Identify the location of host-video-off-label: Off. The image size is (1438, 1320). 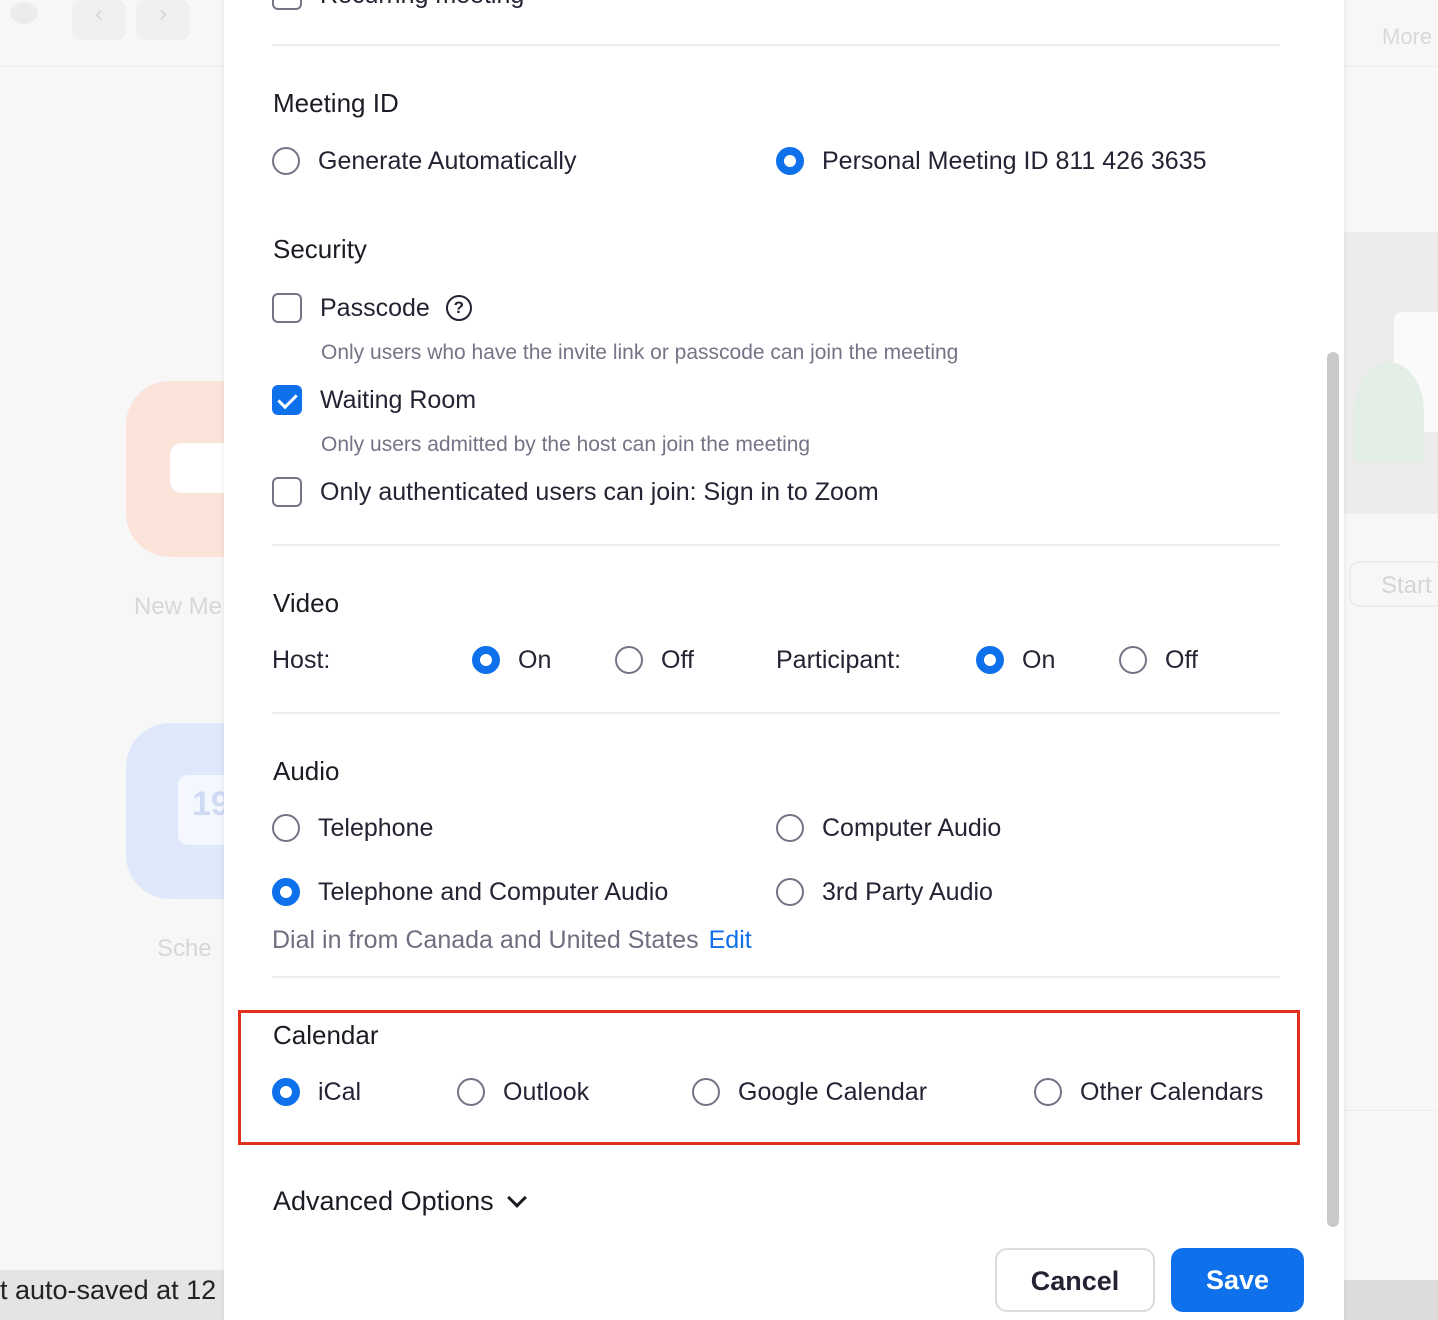
(677, 659).